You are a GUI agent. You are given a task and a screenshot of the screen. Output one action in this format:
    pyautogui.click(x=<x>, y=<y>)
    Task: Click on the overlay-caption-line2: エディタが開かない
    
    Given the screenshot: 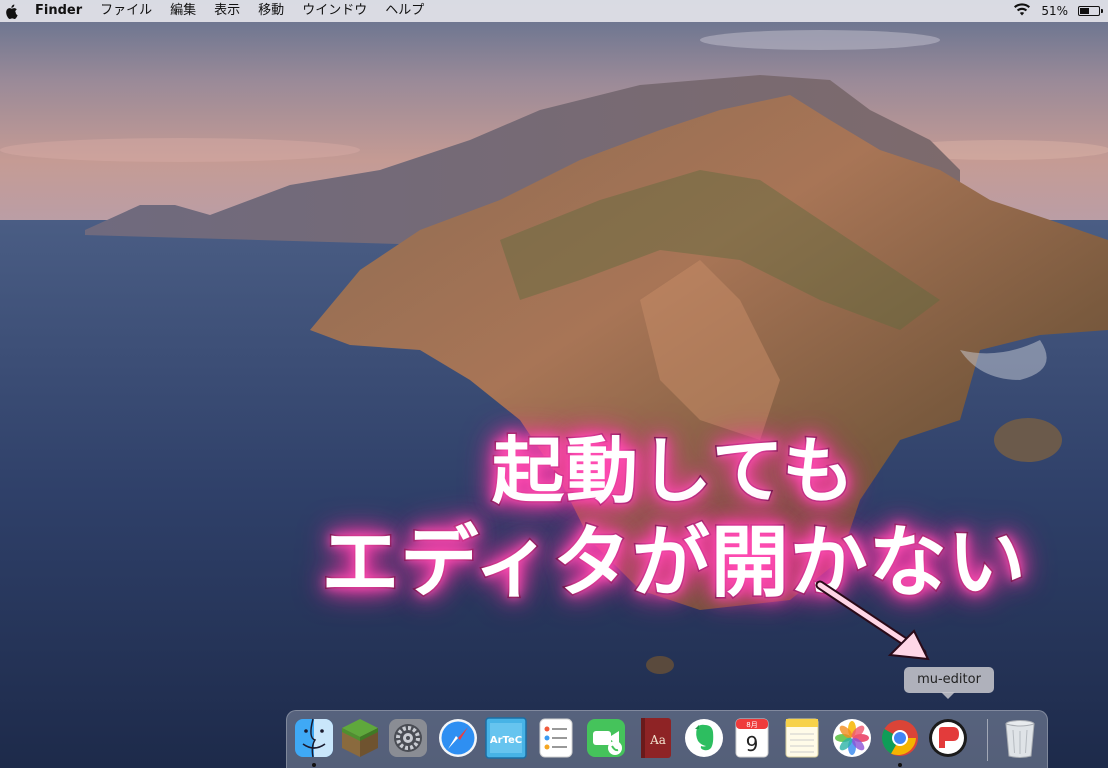 What is the action you would take?
    pyautogui.click(x=674, y=563)
    